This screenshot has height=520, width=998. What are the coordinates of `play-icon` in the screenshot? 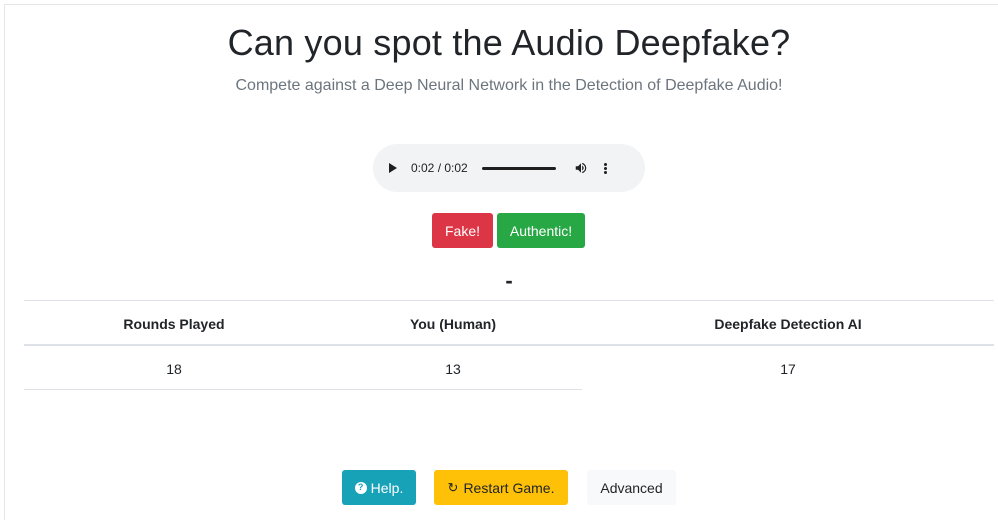 It's located at (393, 168).